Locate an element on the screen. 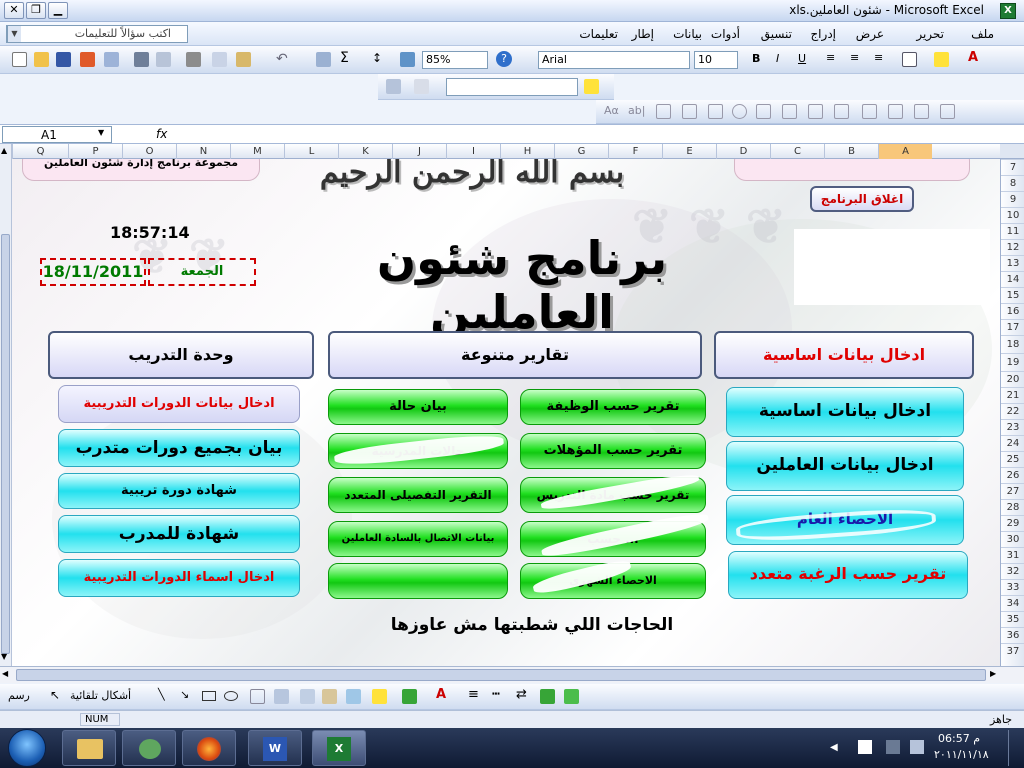 This screenshot has height=768, width=1024. arrow-icon: ↘ is located at coordinates (184, 694).